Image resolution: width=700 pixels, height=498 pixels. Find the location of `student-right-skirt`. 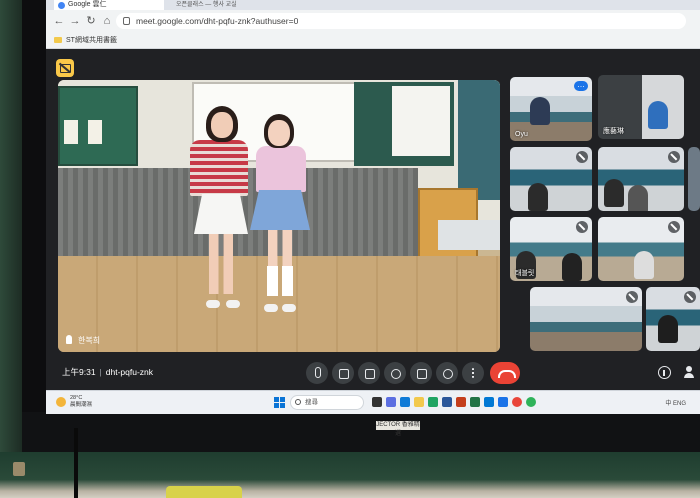

student-right-skirt is located at coordinates (280, 210).